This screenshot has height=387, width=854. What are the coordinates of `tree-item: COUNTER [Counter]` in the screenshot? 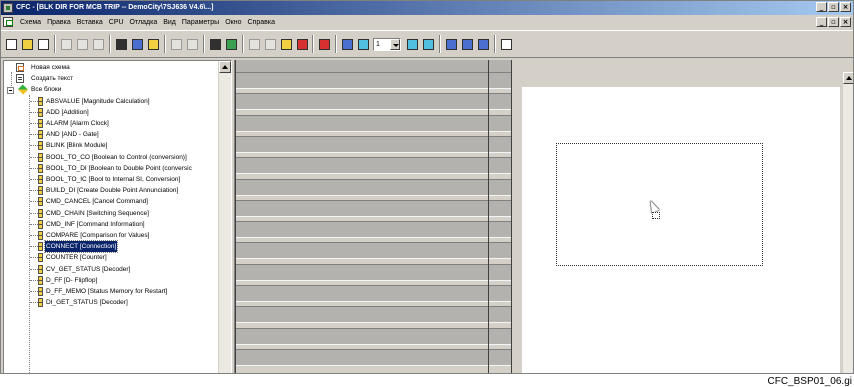 It's located at (111, 257).